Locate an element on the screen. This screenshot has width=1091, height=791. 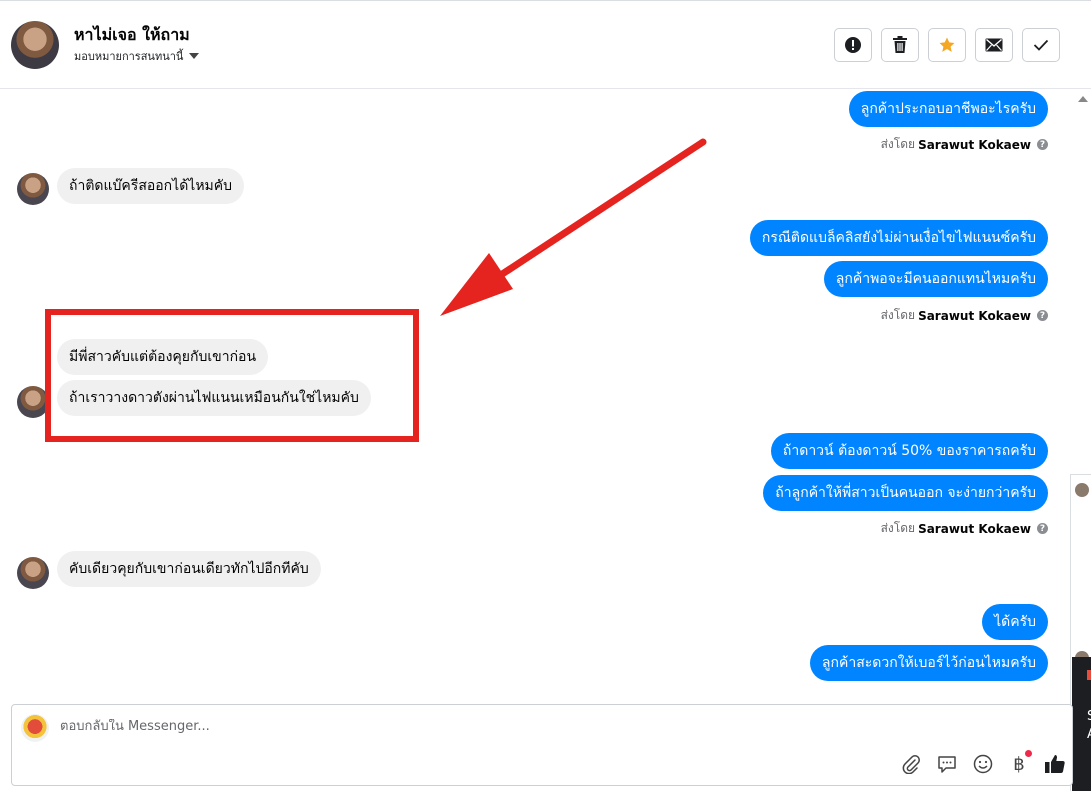
delete-button is located at coordinates (900, 45).